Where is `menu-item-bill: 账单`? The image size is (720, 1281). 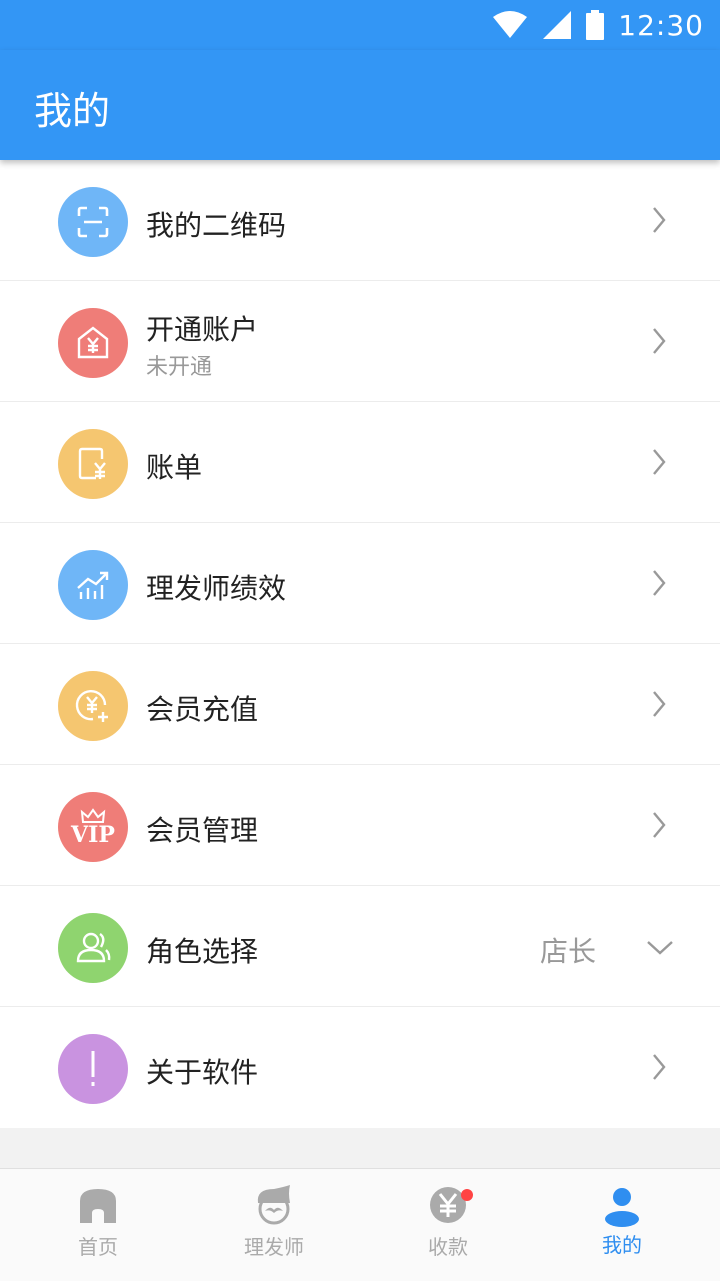
menu-item-bill: 账单 is located at coordinates (360, 462).